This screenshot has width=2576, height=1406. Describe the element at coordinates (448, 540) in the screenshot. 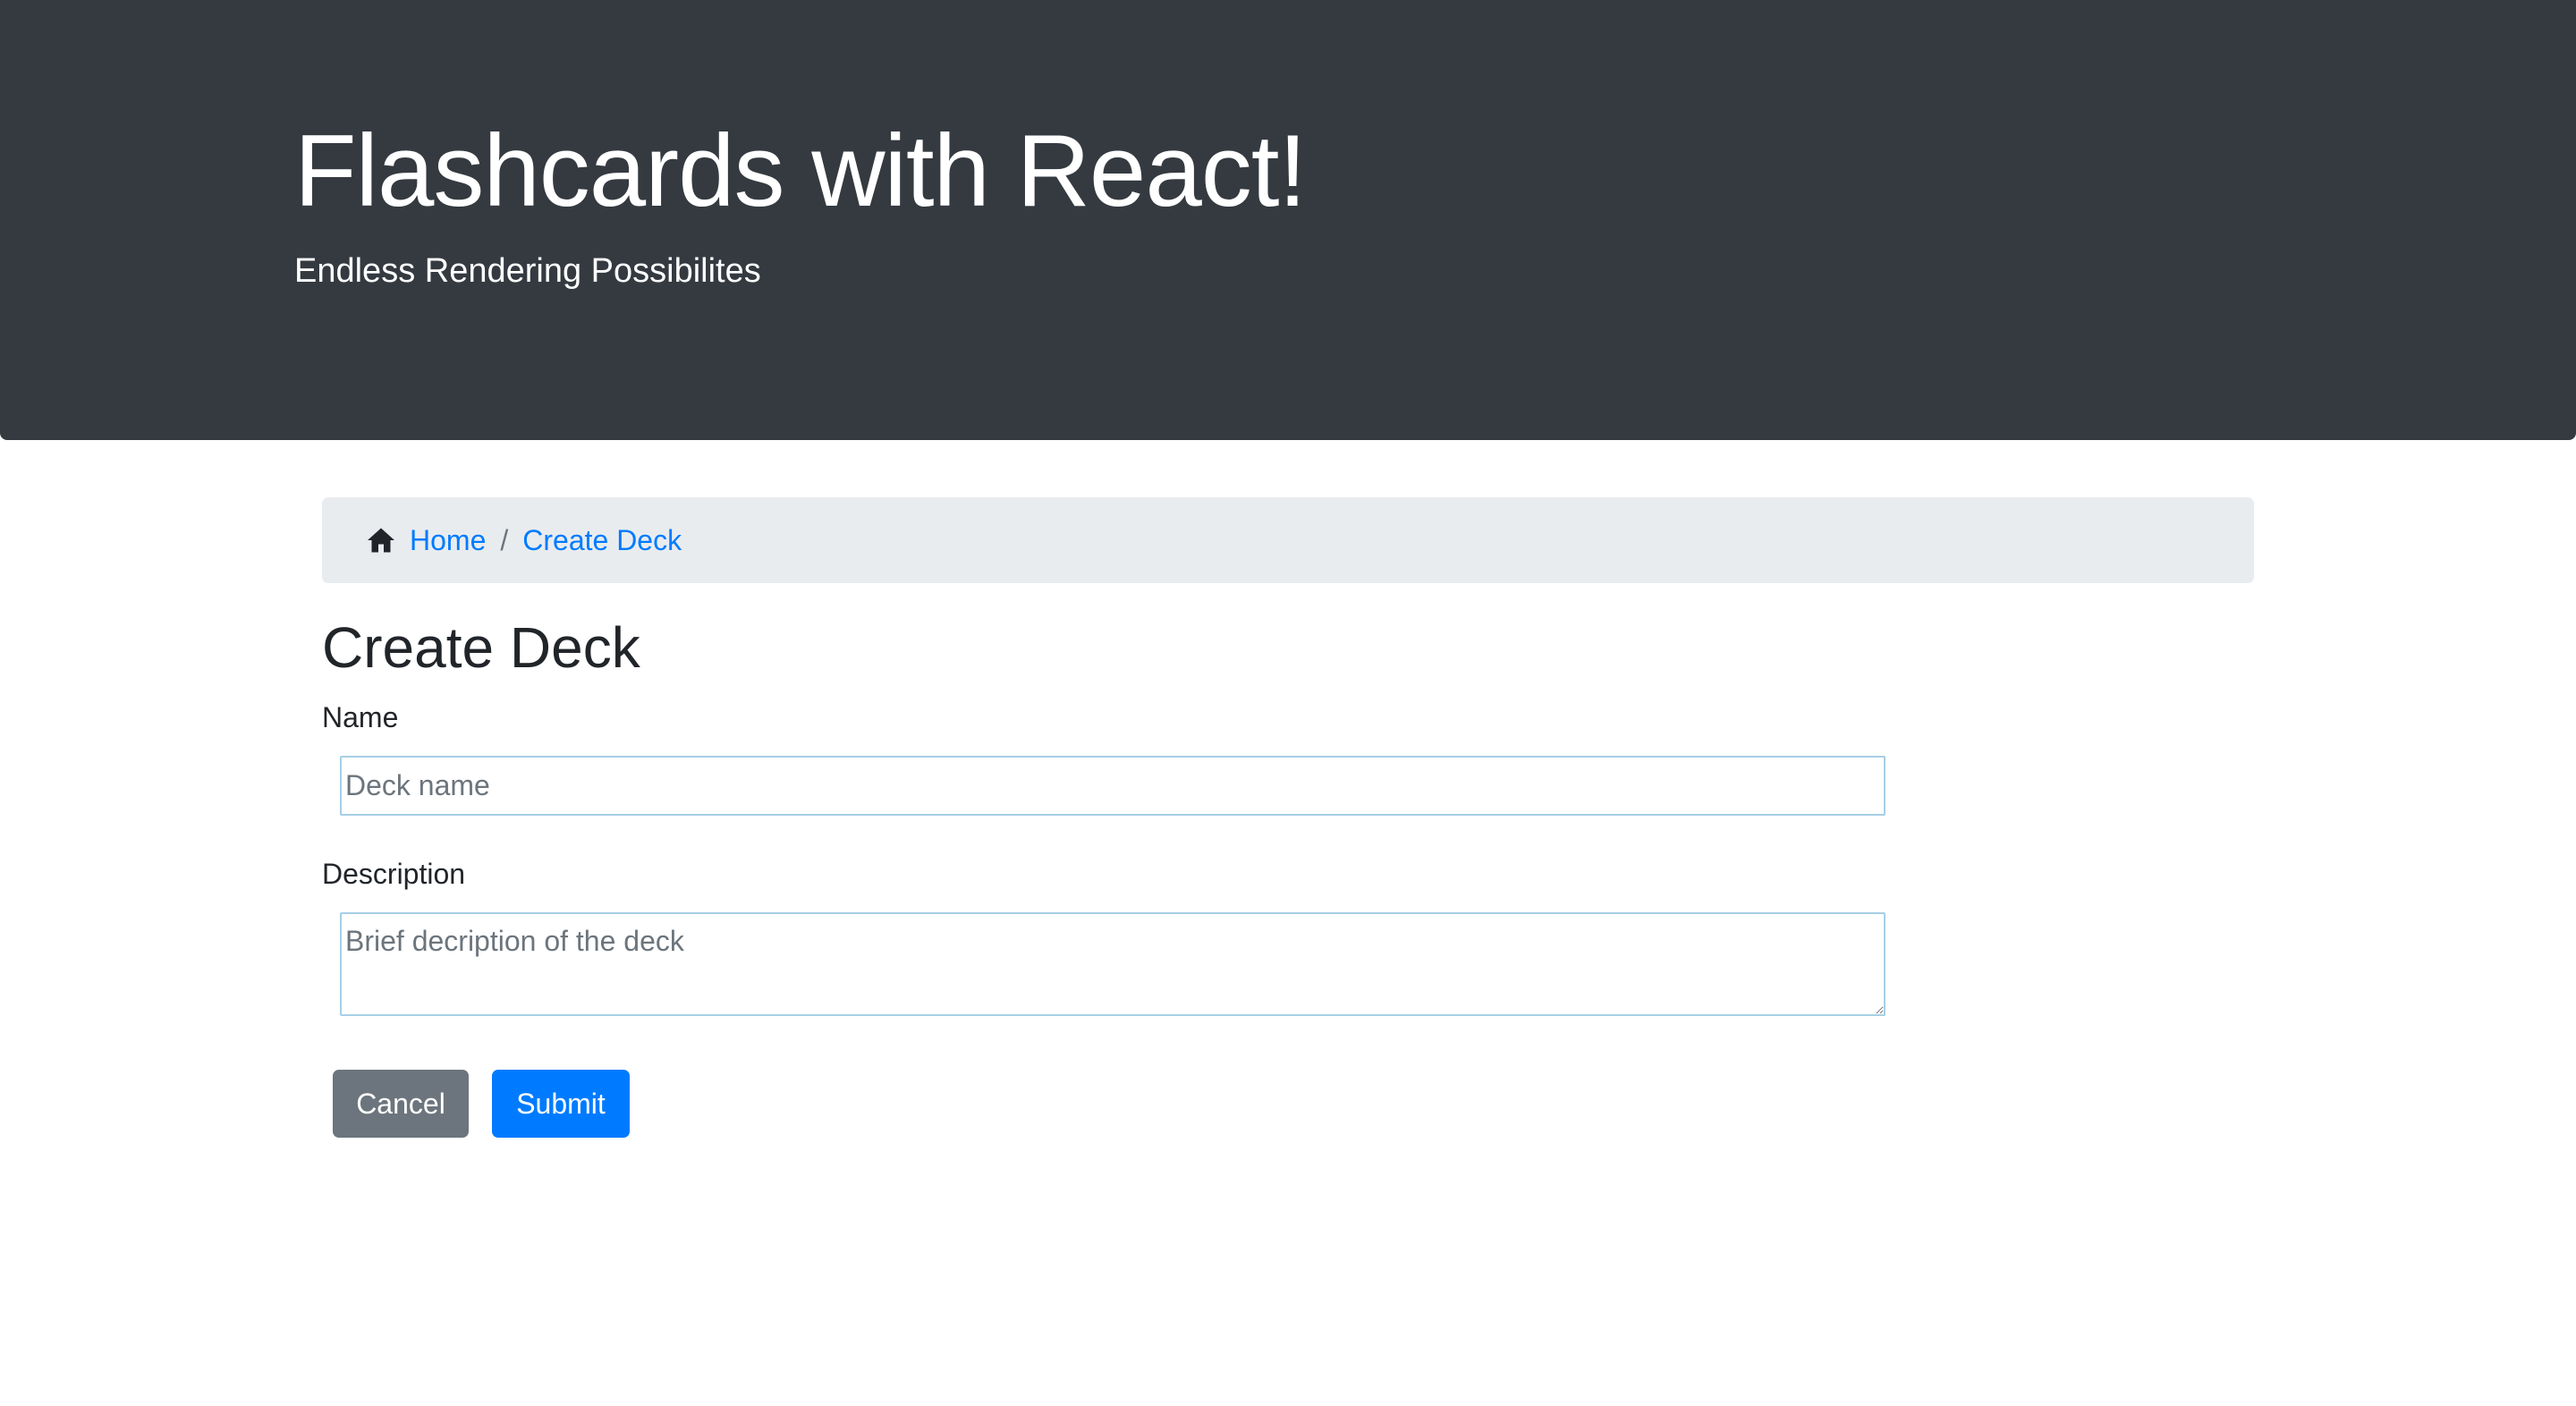

I see `breadcrumb-home-link: Home` at that location.